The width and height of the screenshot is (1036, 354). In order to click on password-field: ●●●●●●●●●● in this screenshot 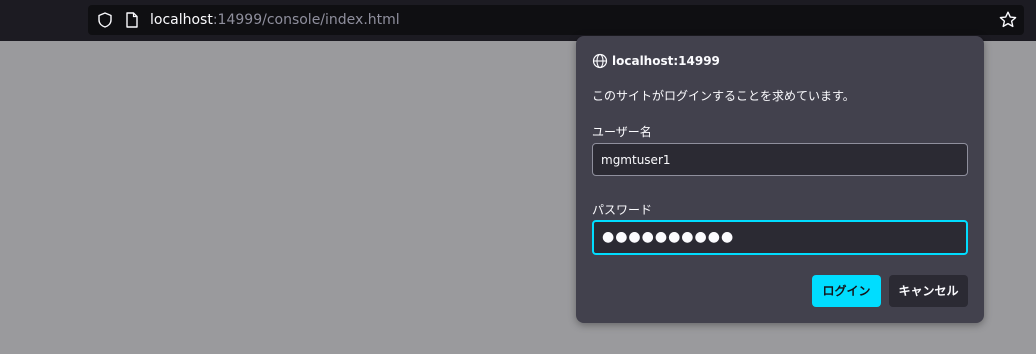, I will do `click(780, 237)`.